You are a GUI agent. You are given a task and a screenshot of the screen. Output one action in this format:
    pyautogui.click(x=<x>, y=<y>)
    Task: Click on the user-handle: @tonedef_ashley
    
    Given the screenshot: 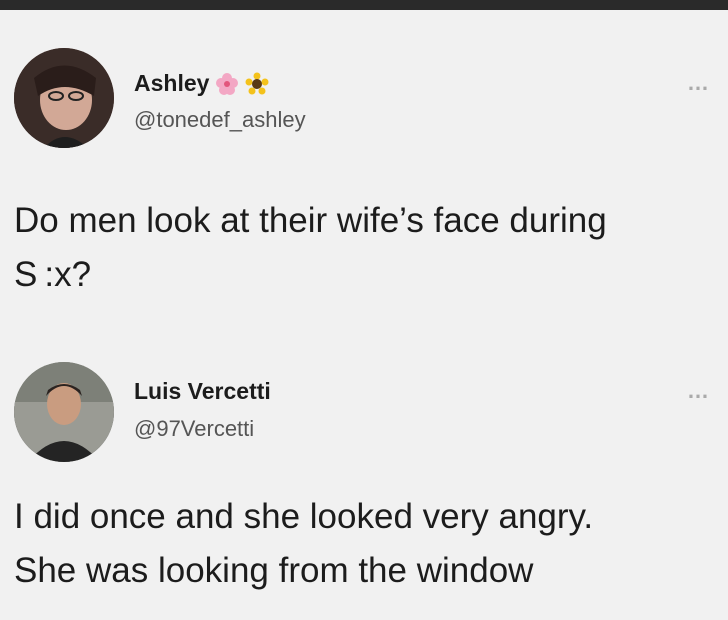 What is the action you would take?
    pyautogui.click(x=220, y=120)
    